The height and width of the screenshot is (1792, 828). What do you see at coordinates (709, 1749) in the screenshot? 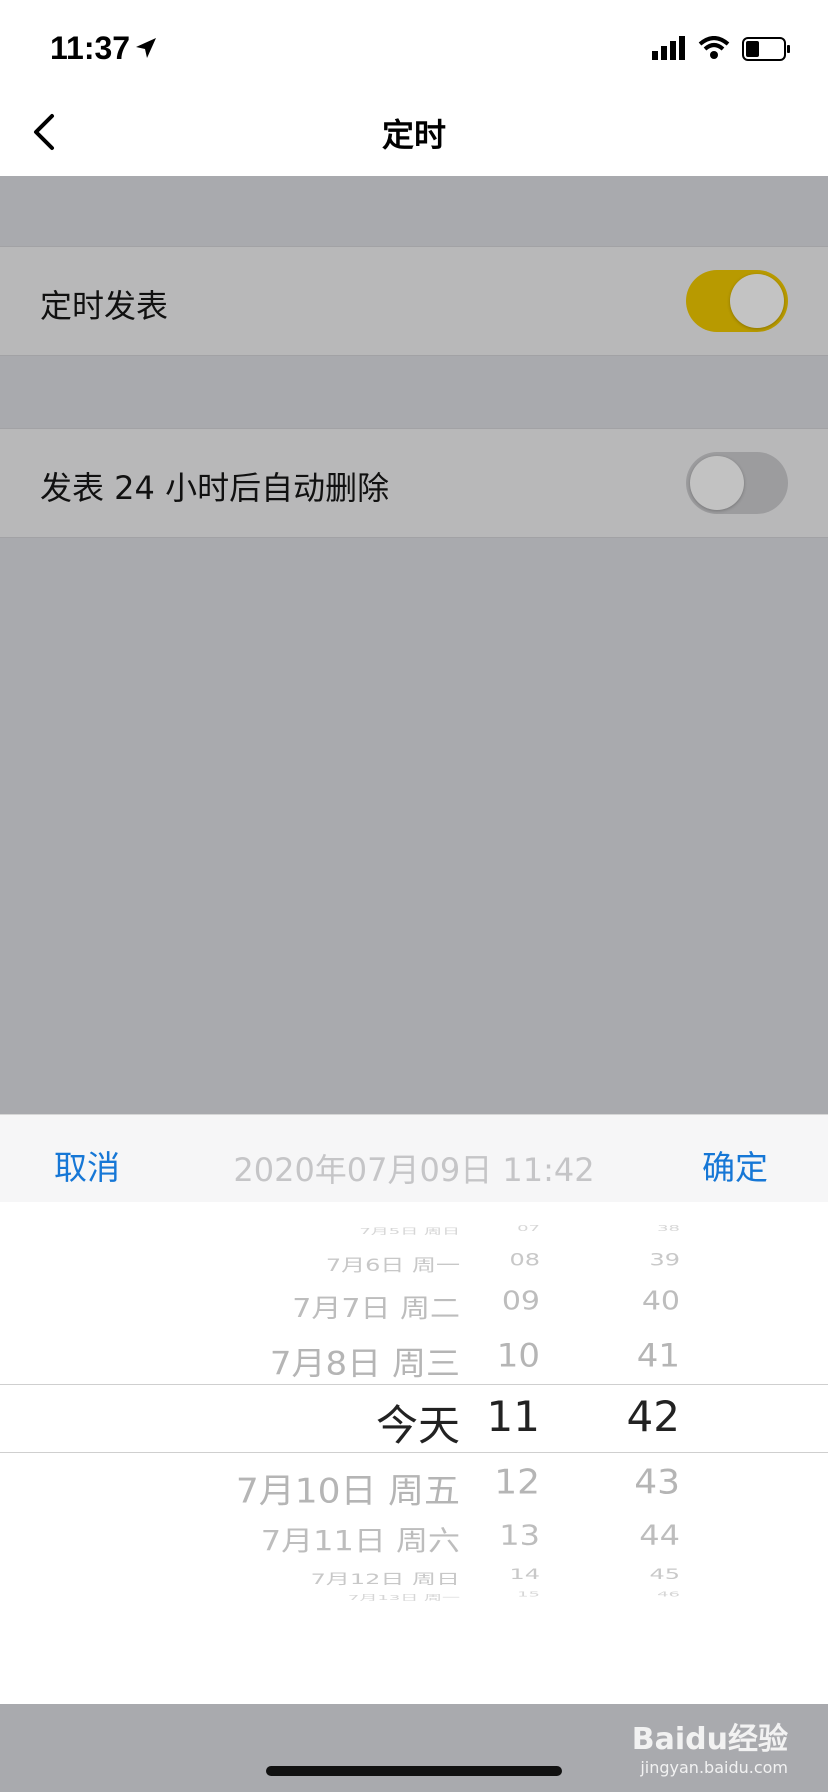
I see `watermark-logo: Baidu经验 jingyan.baidu.com` at bounding box center [709, 1749].